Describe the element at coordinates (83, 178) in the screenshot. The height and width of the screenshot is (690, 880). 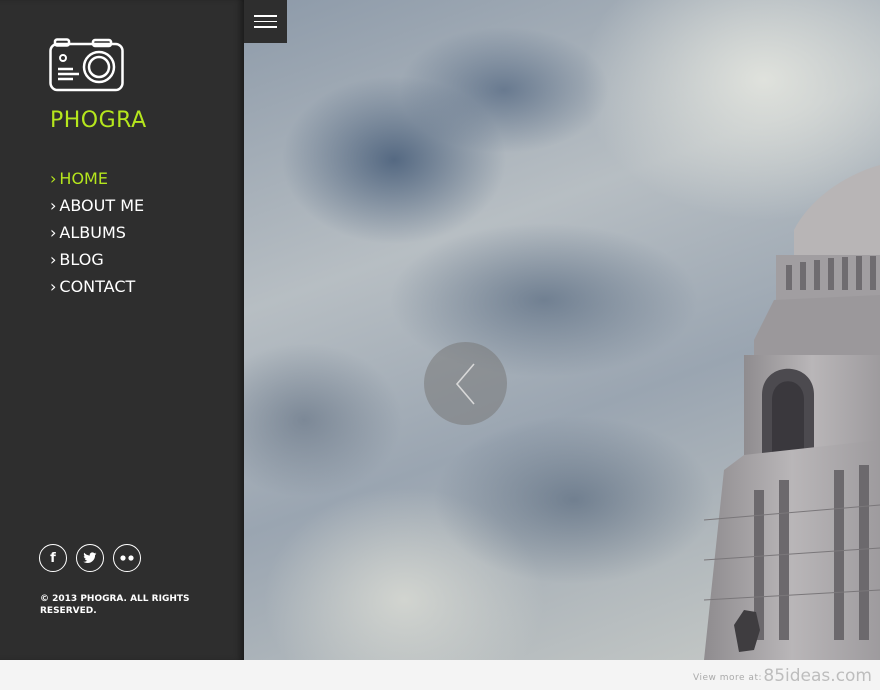
I see `nav-item-label: HOME` at that location.